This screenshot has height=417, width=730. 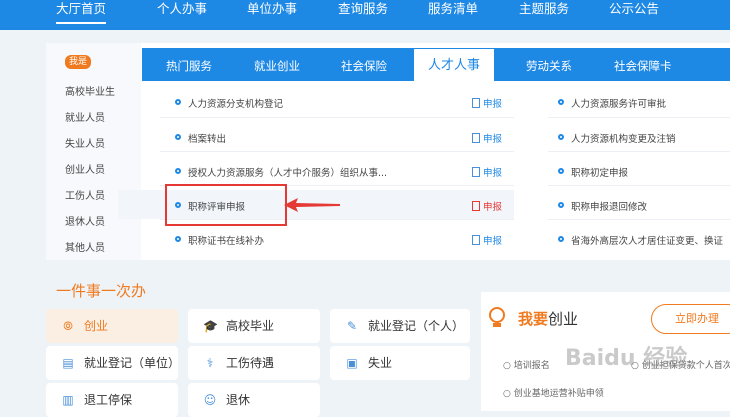 What do you see at coordinates (352, 326) in the screenshot?
I see `form-icon: ✎` at bounding box center [352, 326].